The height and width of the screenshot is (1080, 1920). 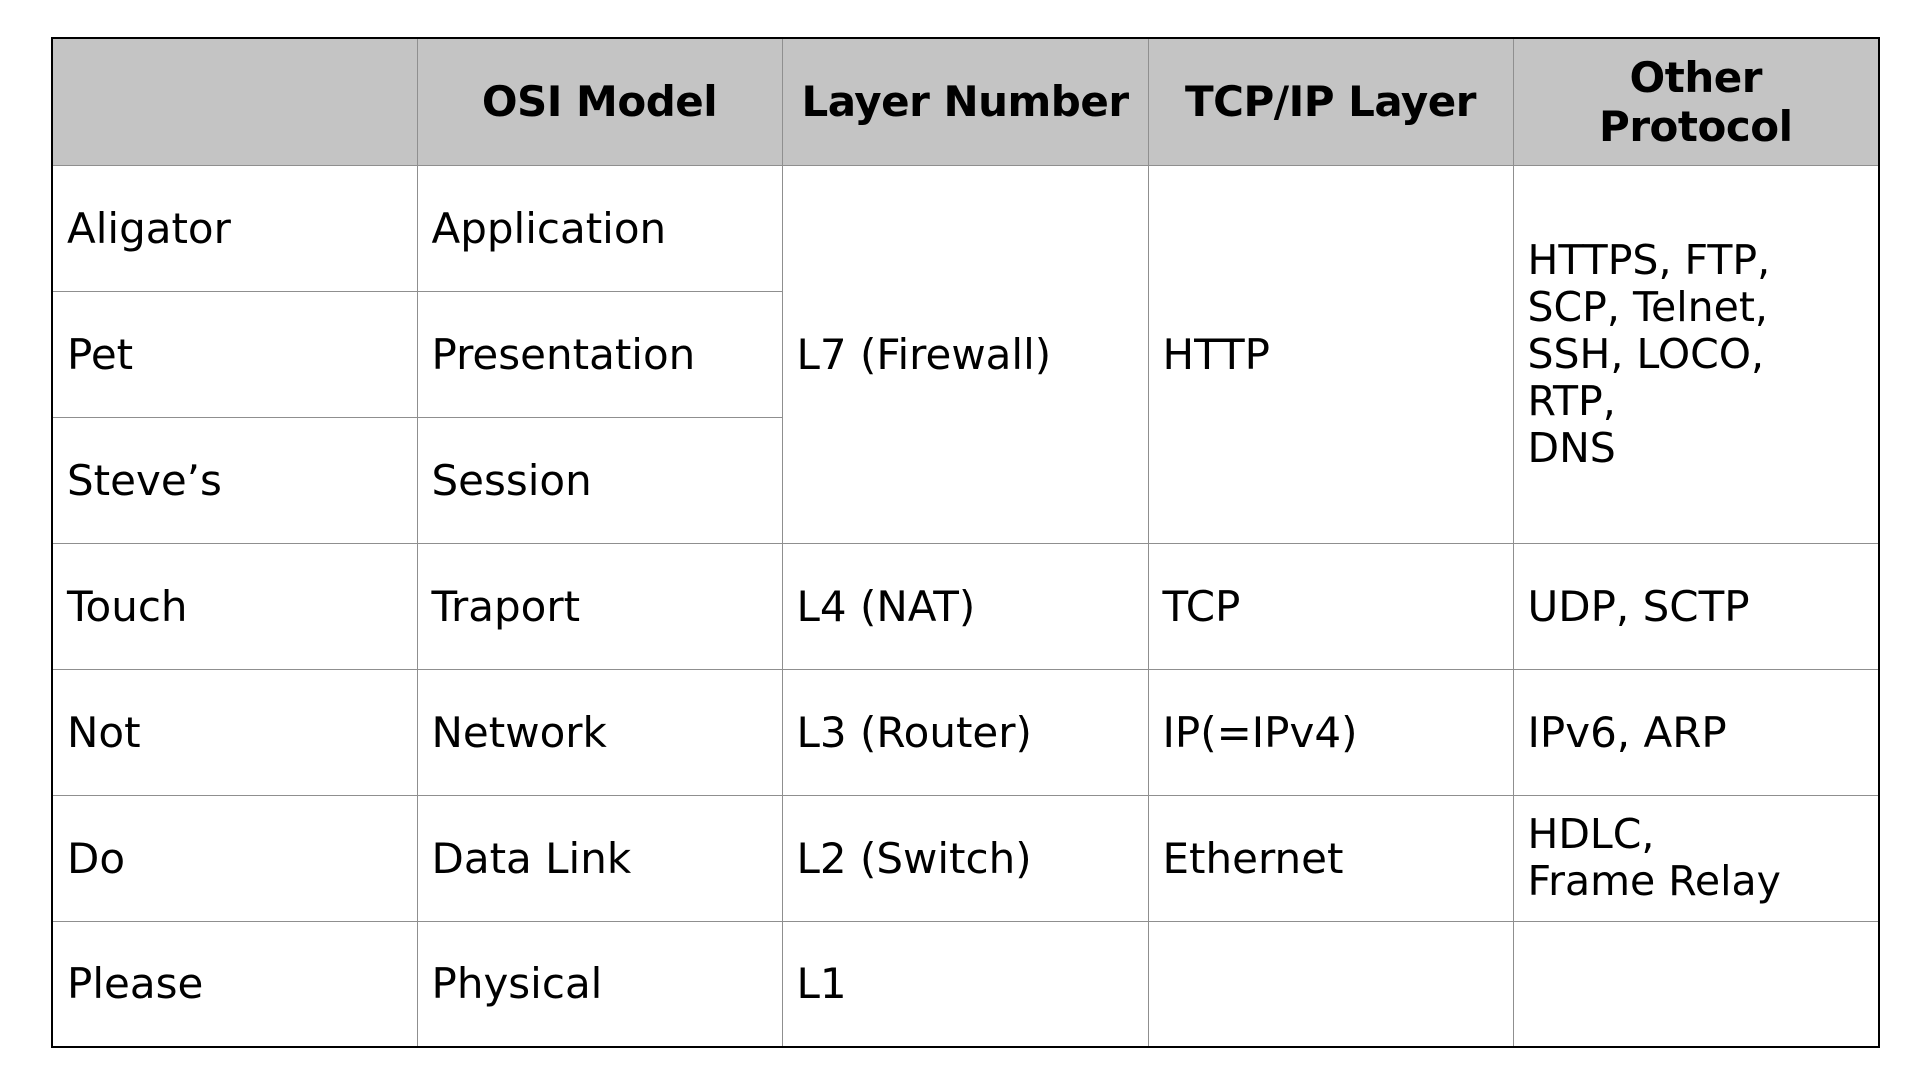 I want to click on other-protocol-cell, so click(x=1696, y=984).